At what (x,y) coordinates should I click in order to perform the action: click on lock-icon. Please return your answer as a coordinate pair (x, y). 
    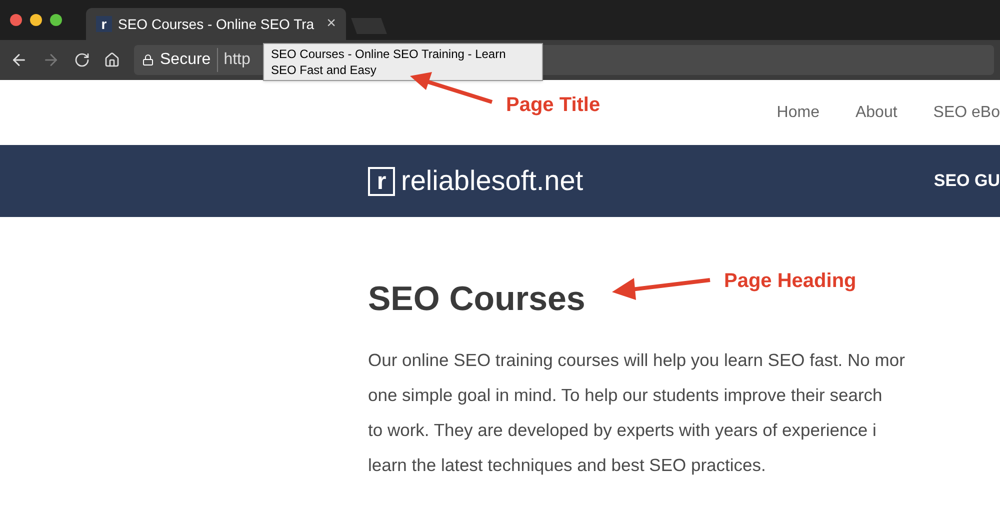
    Looking at the image, I should click on (148, 60).